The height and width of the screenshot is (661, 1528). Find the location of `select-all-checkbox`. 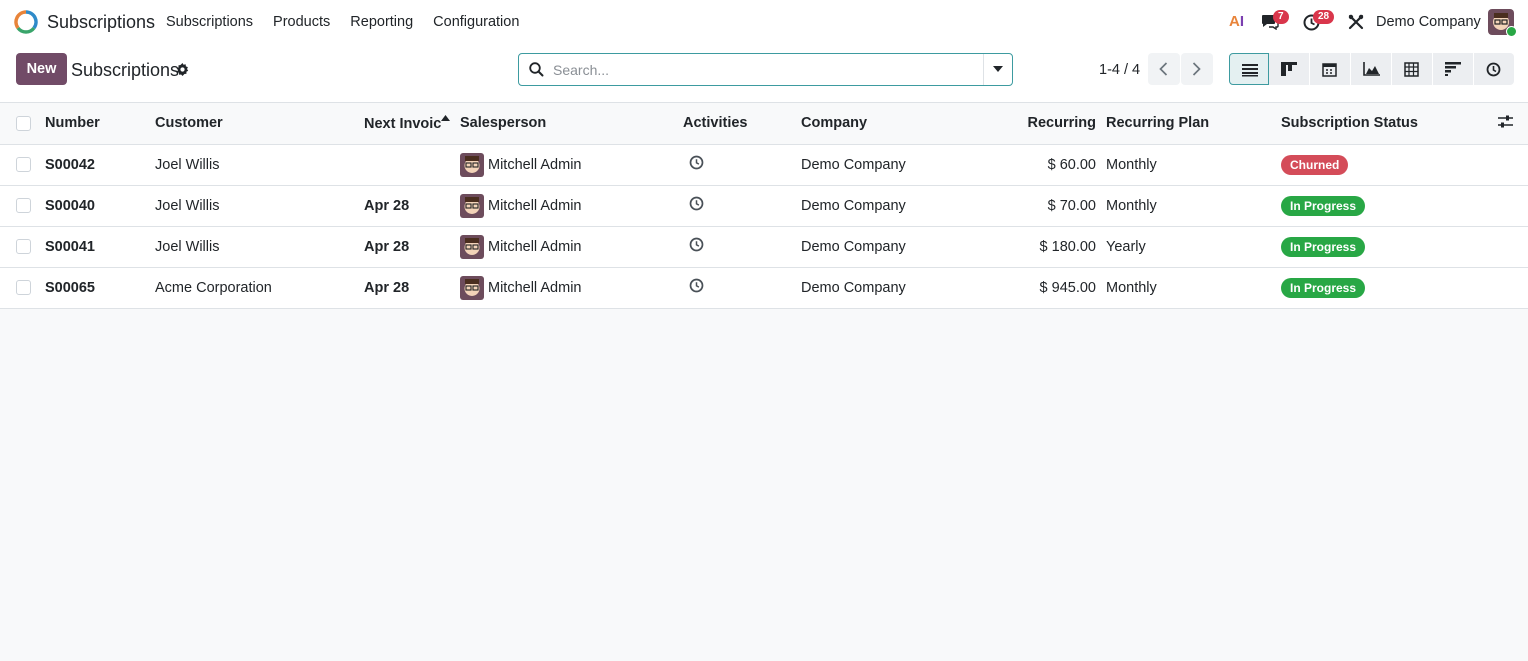

select-all-checkbox is located at coordinates (23, 123).